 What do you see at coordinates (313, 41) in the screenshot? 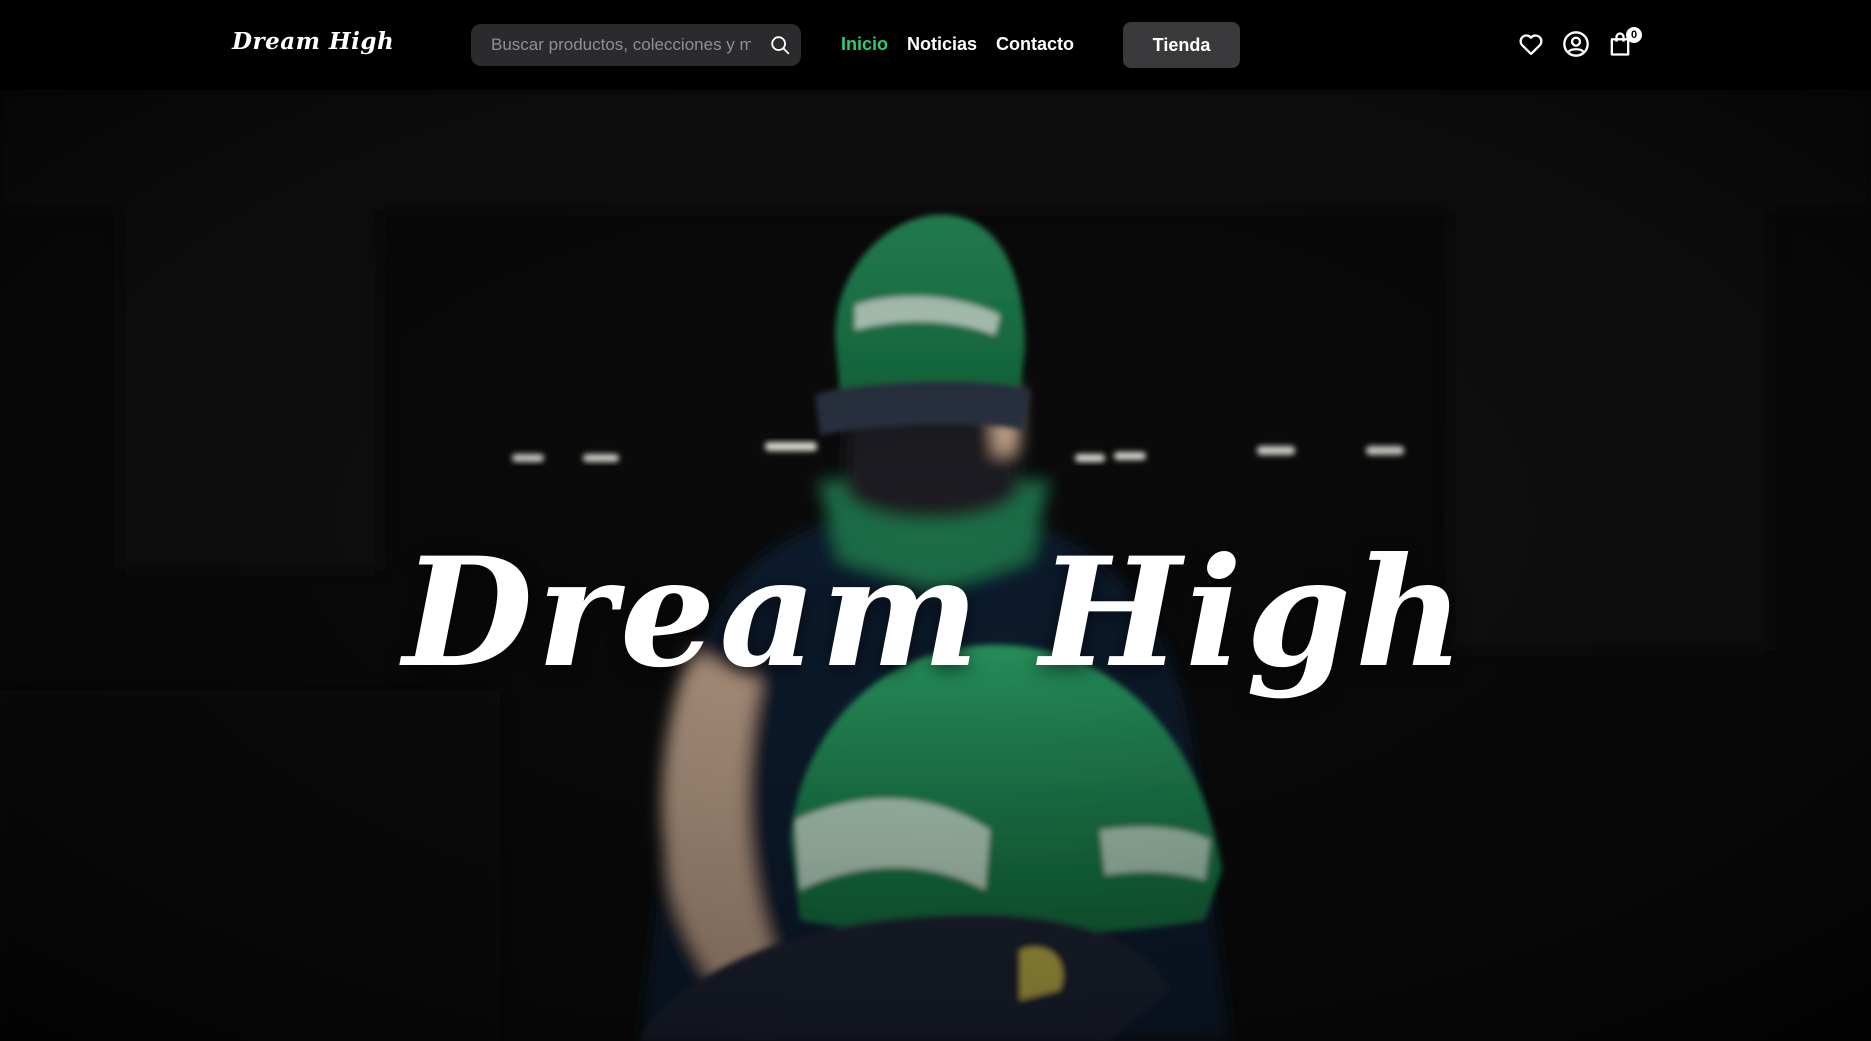
I see `site-logo: Dream High` at bounding box center [313, 41].